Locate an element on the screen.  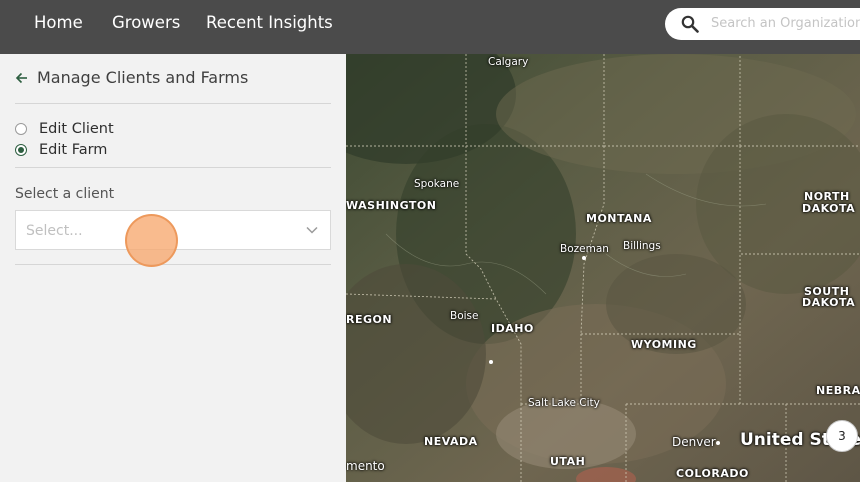
map-label-bozeman: Bozeman is located at coordinates (584, 249).